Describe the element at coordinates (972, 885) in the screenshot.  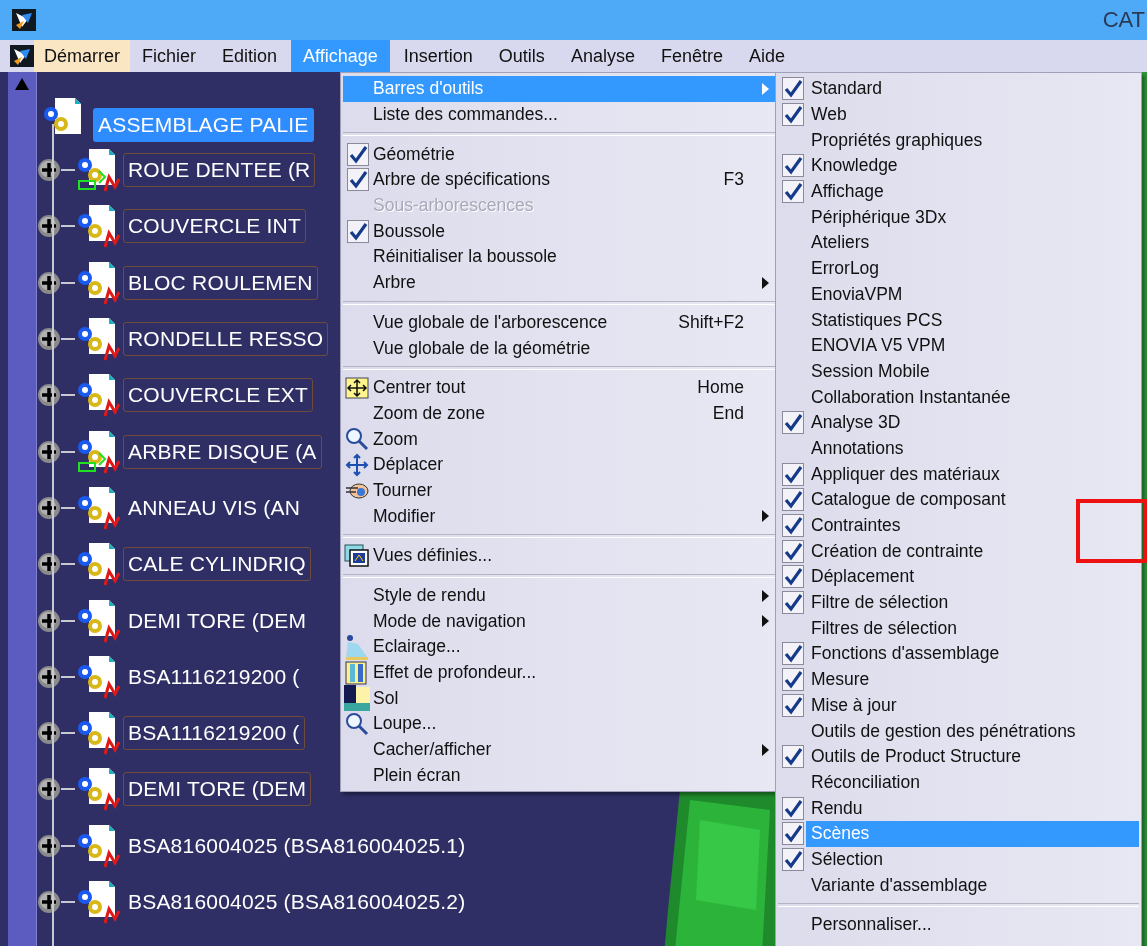
I see `menu-item: Variante d'assemblage` at that location.